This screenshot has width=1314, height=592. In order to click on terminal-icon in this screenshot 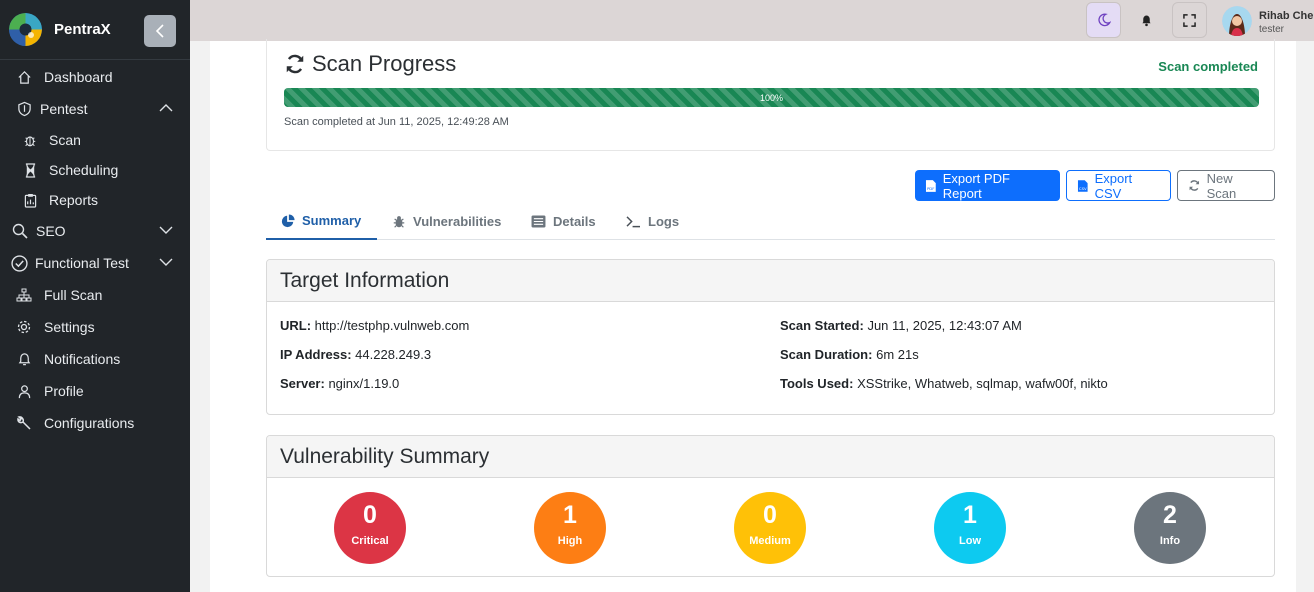, I will do `click(633, 222)`.